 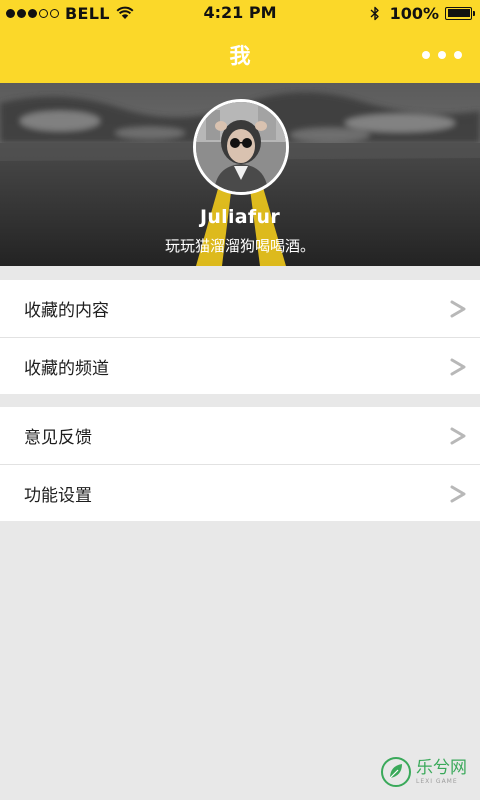 What do you see at coordinates (240, 365) in the screenshot?
I see `menu-item-favorite-channels: 收藏的频道` at bounding box center [240, 365].